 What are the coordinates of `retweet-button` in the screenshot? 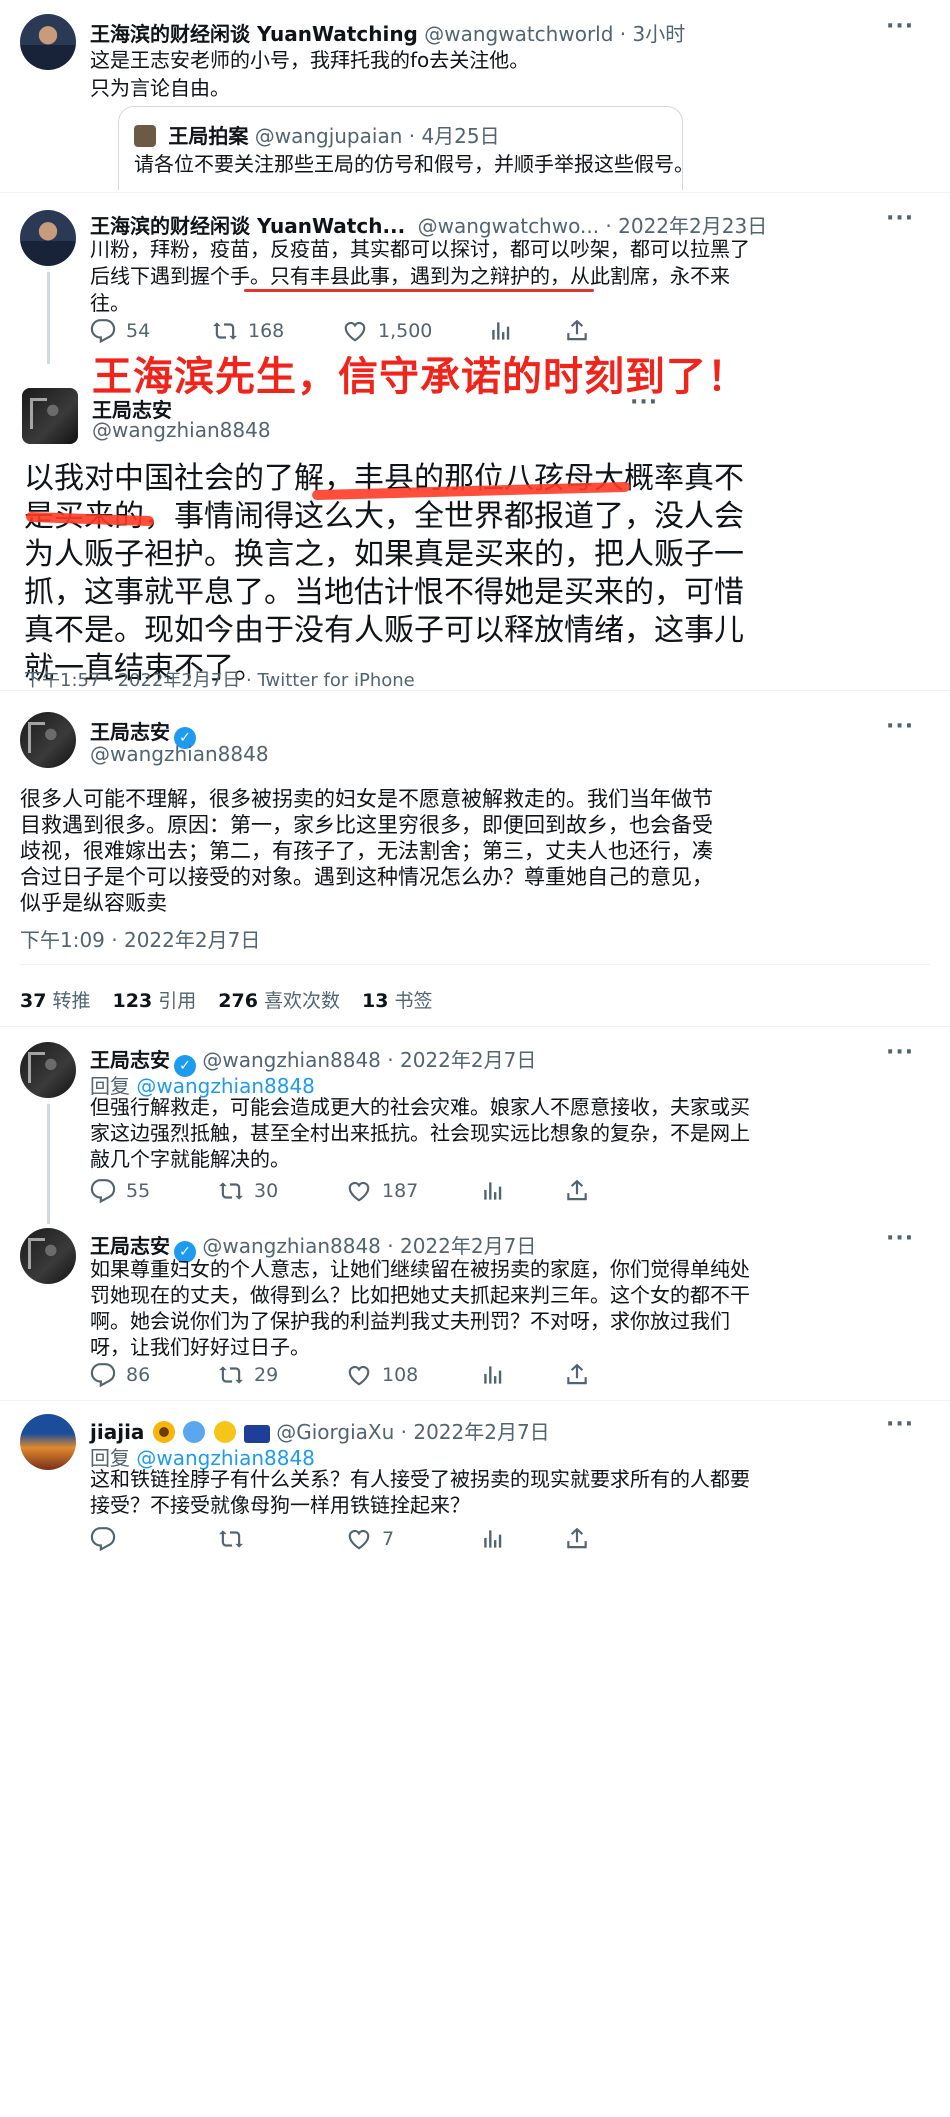 It's located at (231, 1539).